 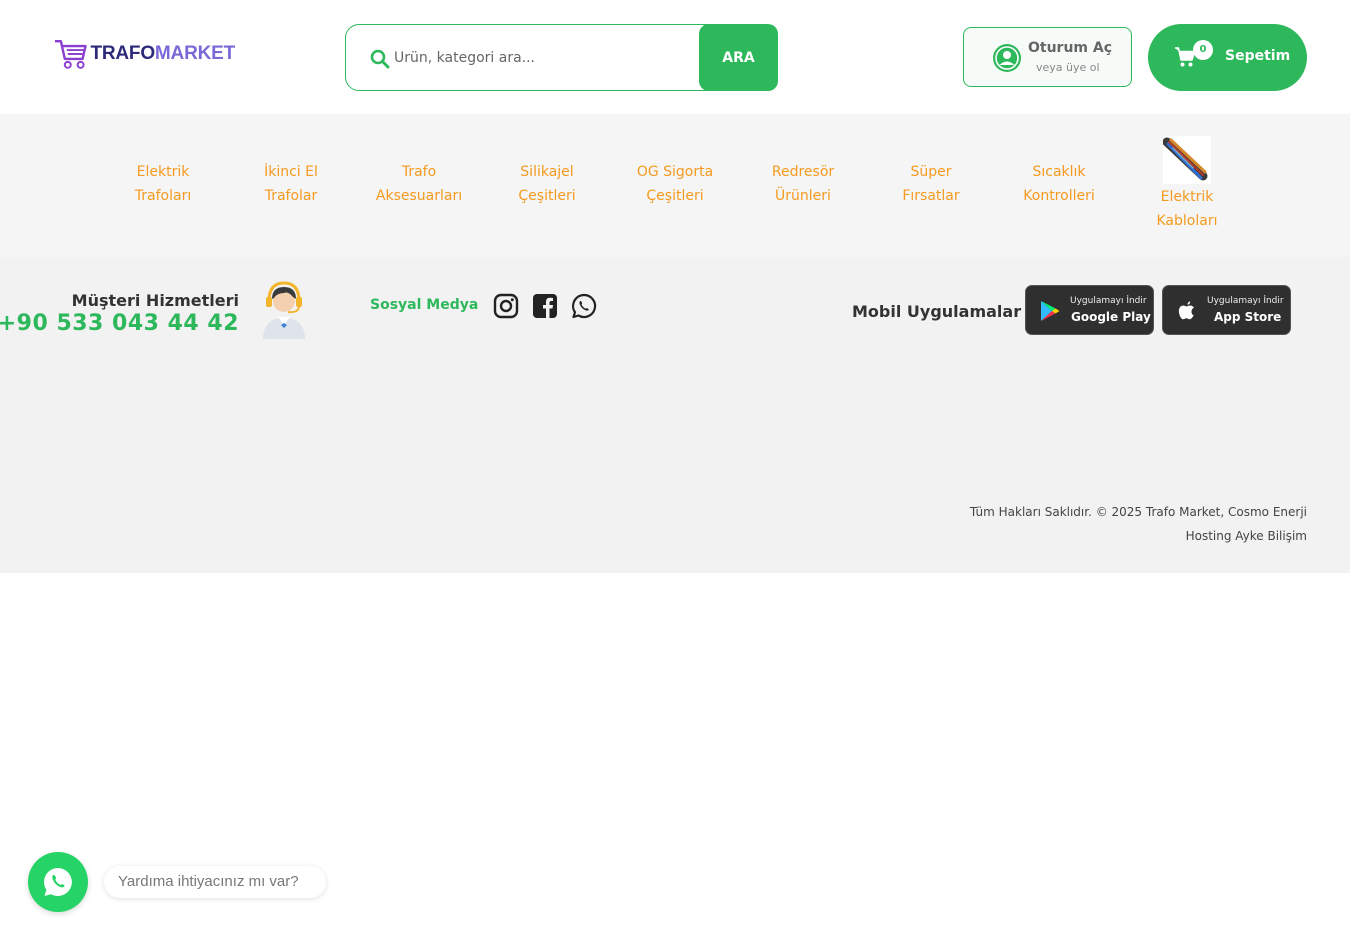 I want to click on cart-logo-icon, so click(x=70, y=54).